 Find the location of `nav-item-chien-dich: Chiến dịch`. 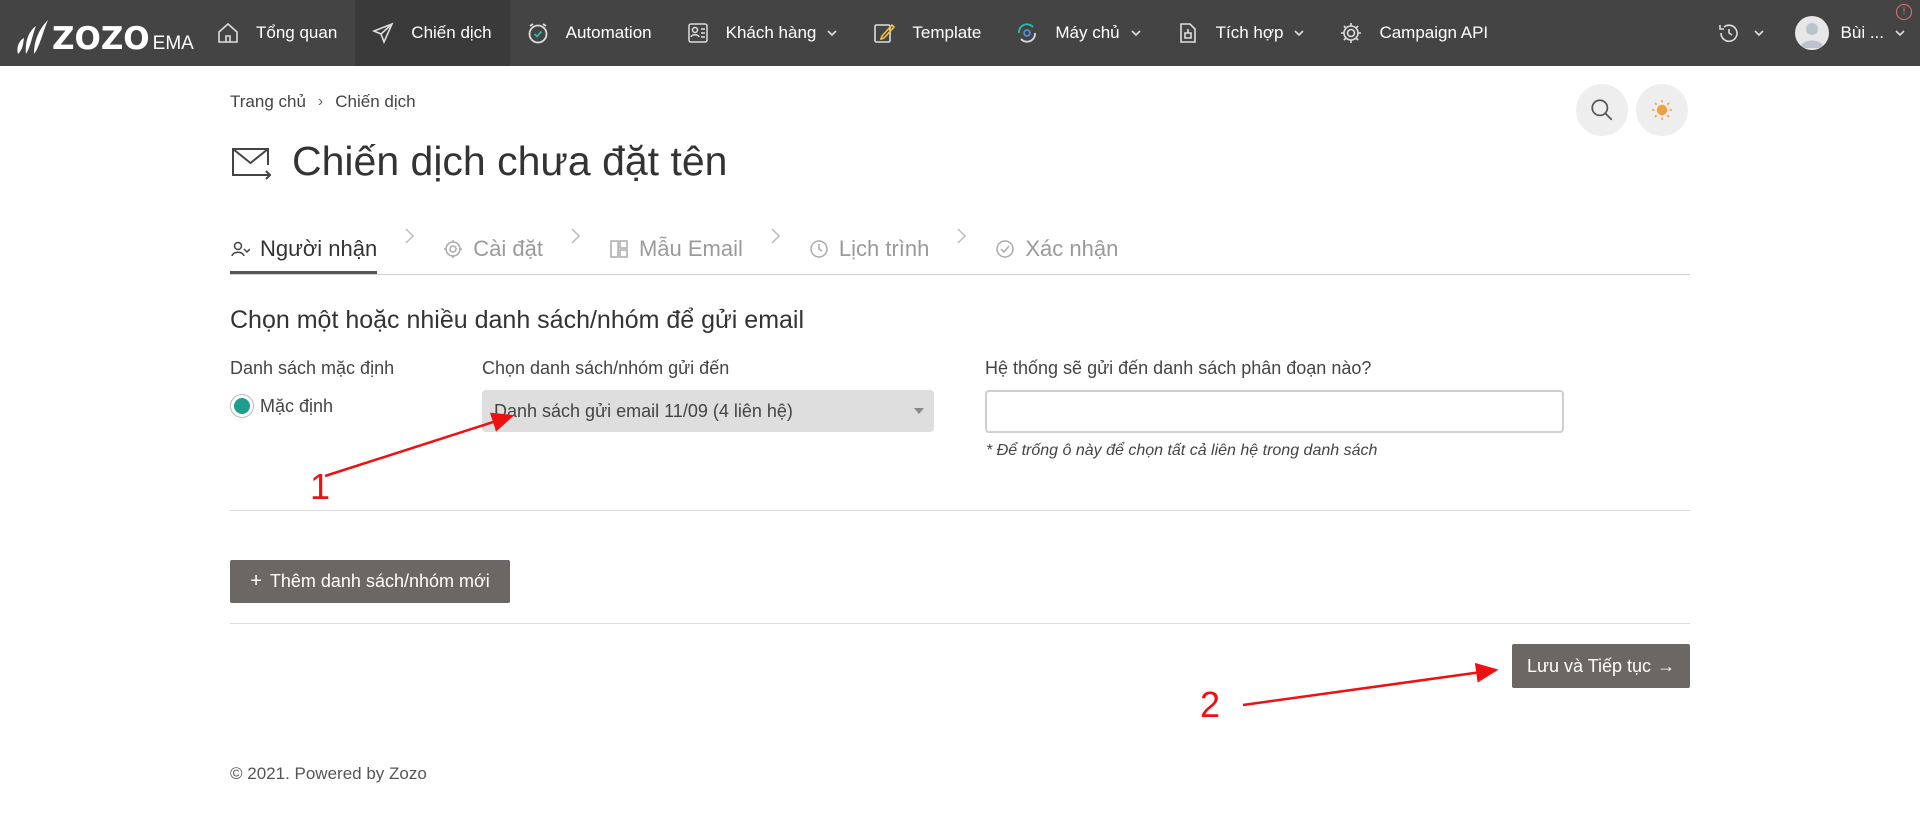

nav-item-chien-dich: Chiến dịch is located at coordinates (432, 33).